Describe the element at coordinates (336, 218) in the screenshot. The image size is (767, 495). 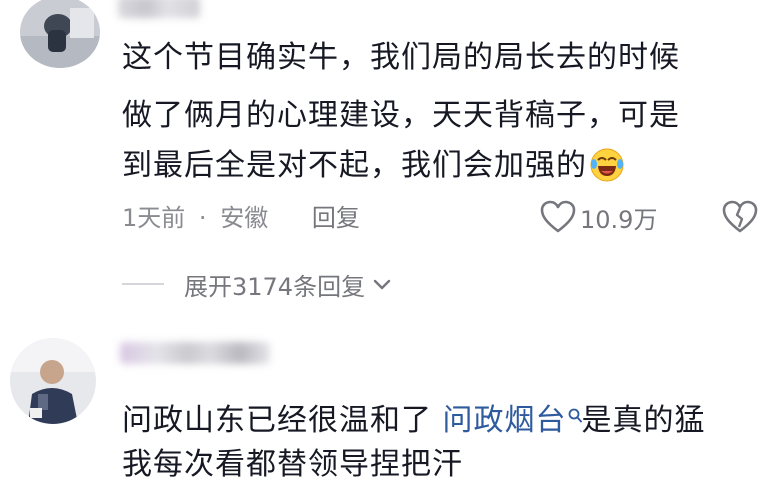
I see `reply-button: 回复` at that location.